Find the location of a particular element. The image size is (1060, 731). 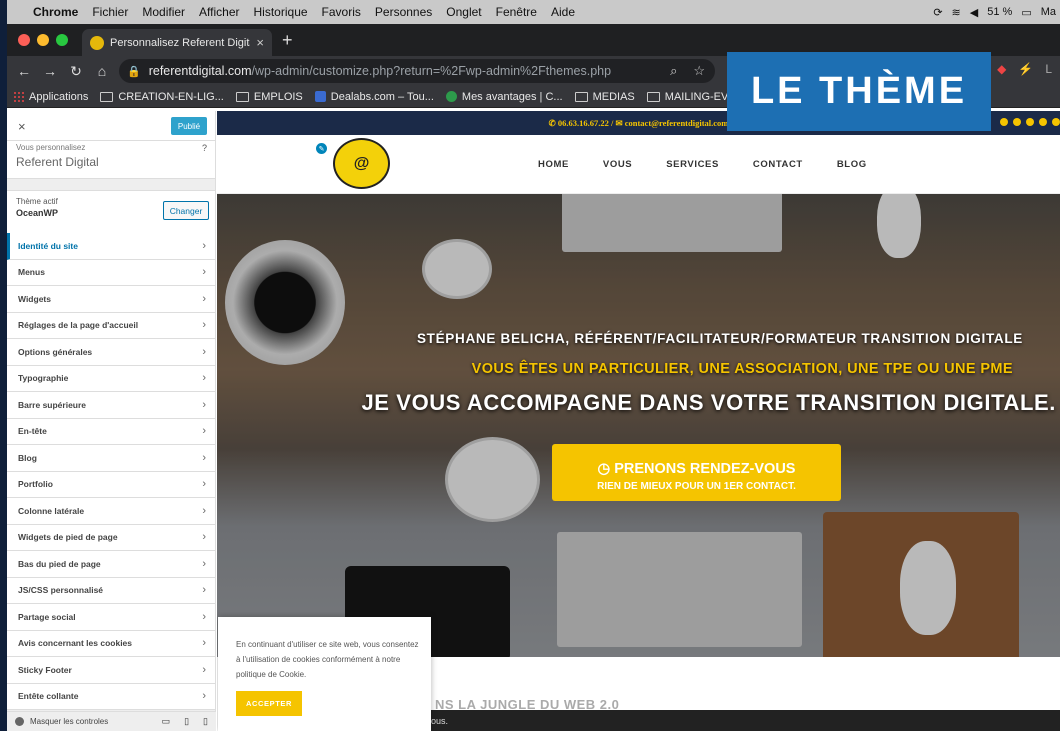

menu-bas-pied: Bas du pied de page › is located at coordinates (111, 564).